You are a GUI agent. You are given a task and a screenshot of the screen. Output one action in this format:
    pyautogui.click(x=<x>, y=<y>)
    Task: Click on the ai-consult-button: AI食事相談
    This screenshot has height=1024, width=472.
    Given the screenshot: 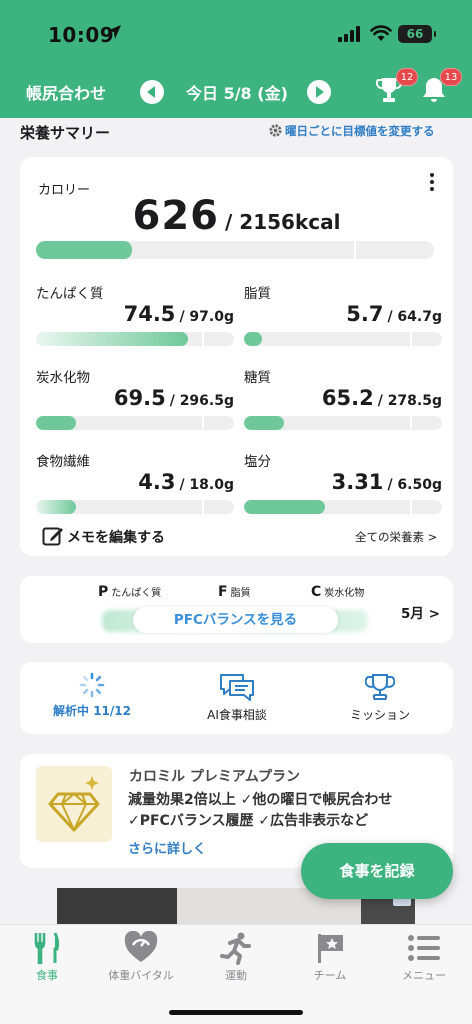 What is the action you would take?
    pyautogui.click(x=237, y=697)
    